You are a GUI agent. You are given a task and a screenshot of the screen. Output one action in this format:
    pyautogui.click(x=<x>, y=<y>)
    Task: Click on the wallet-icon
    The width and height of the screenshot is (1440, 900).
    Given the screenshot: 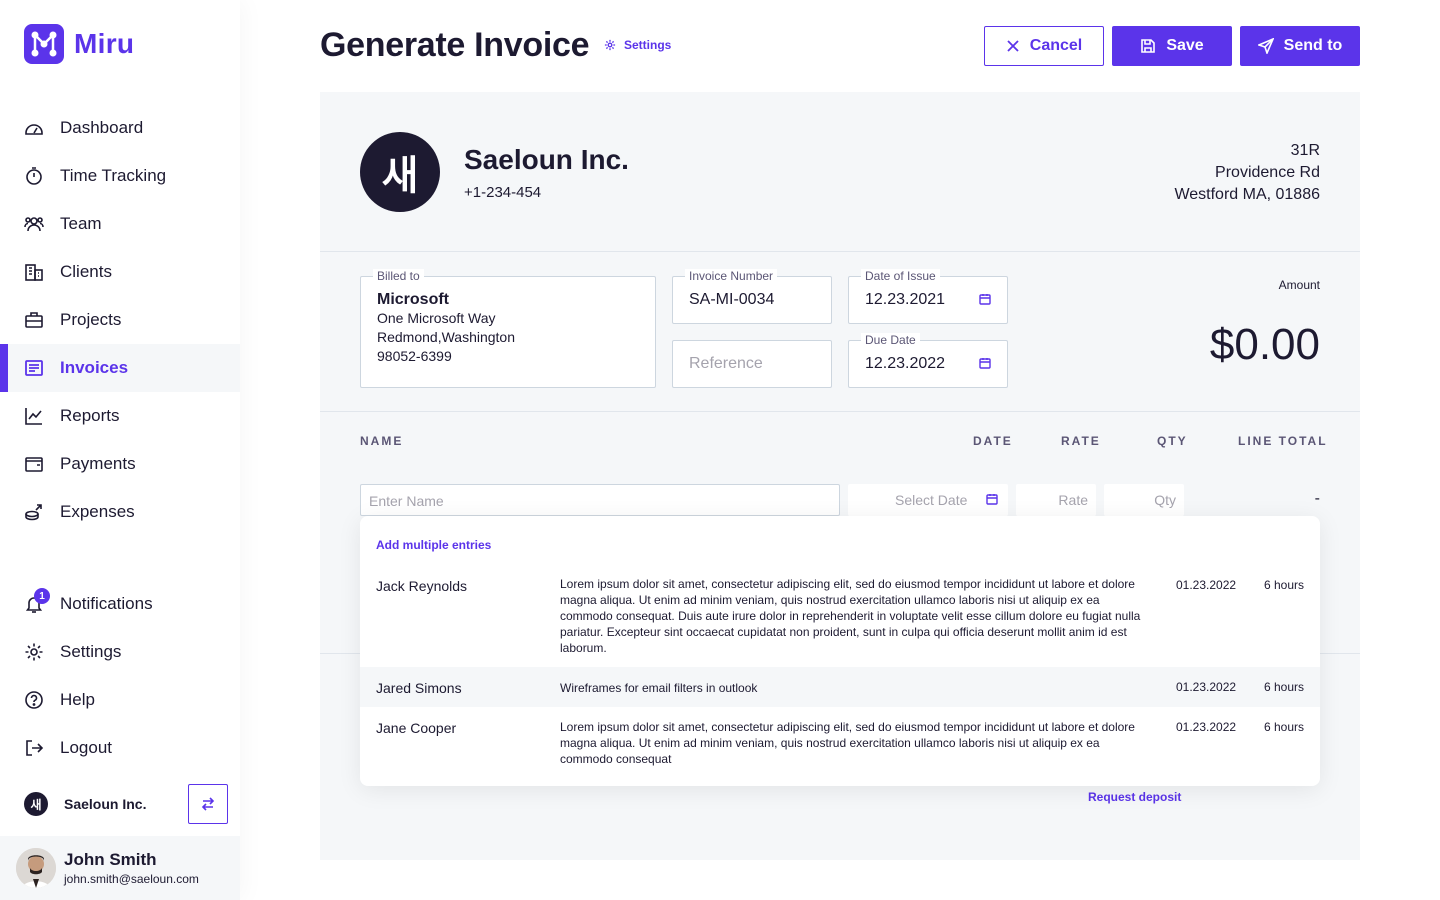 What is the action you would take?
    pyautogui.click(x=34, y=464)
    